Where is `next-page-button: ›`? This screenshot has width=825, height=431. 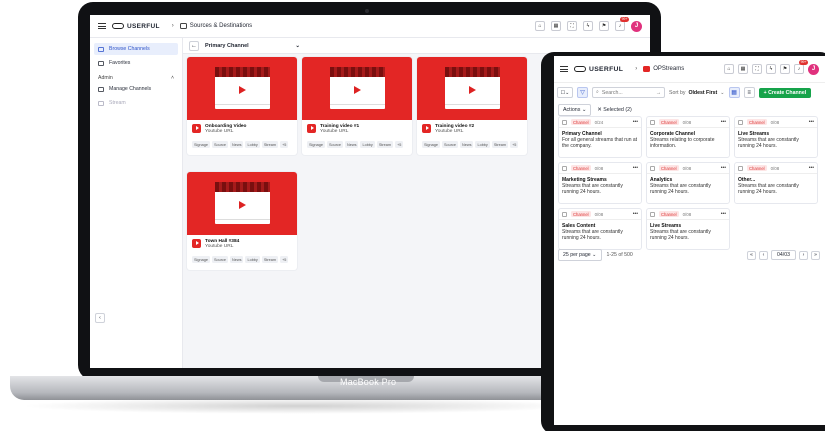
next-page-button: › is located at coordinates (803, 255).